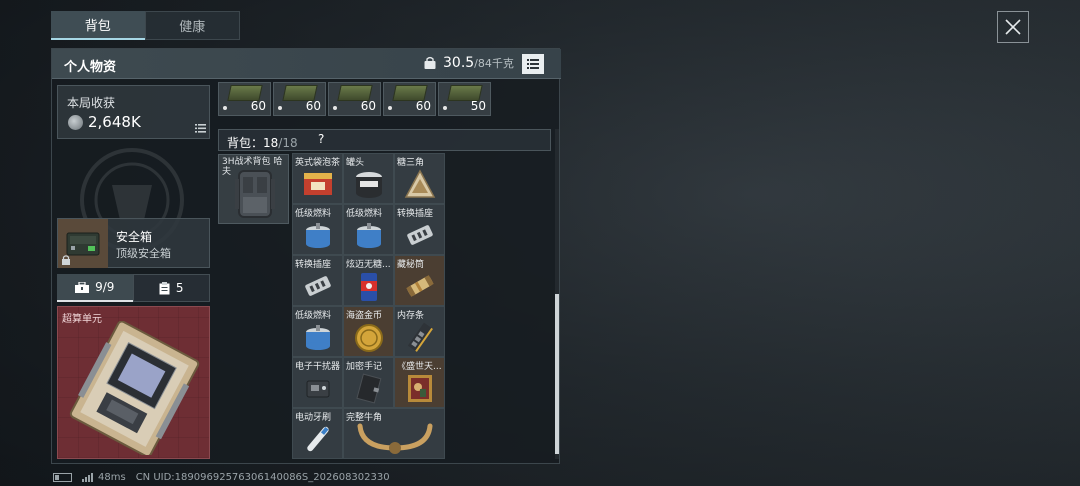 This screenshot has height=486, width=1080. I want to click on safe-box-thumbnail, so click(83, 243).